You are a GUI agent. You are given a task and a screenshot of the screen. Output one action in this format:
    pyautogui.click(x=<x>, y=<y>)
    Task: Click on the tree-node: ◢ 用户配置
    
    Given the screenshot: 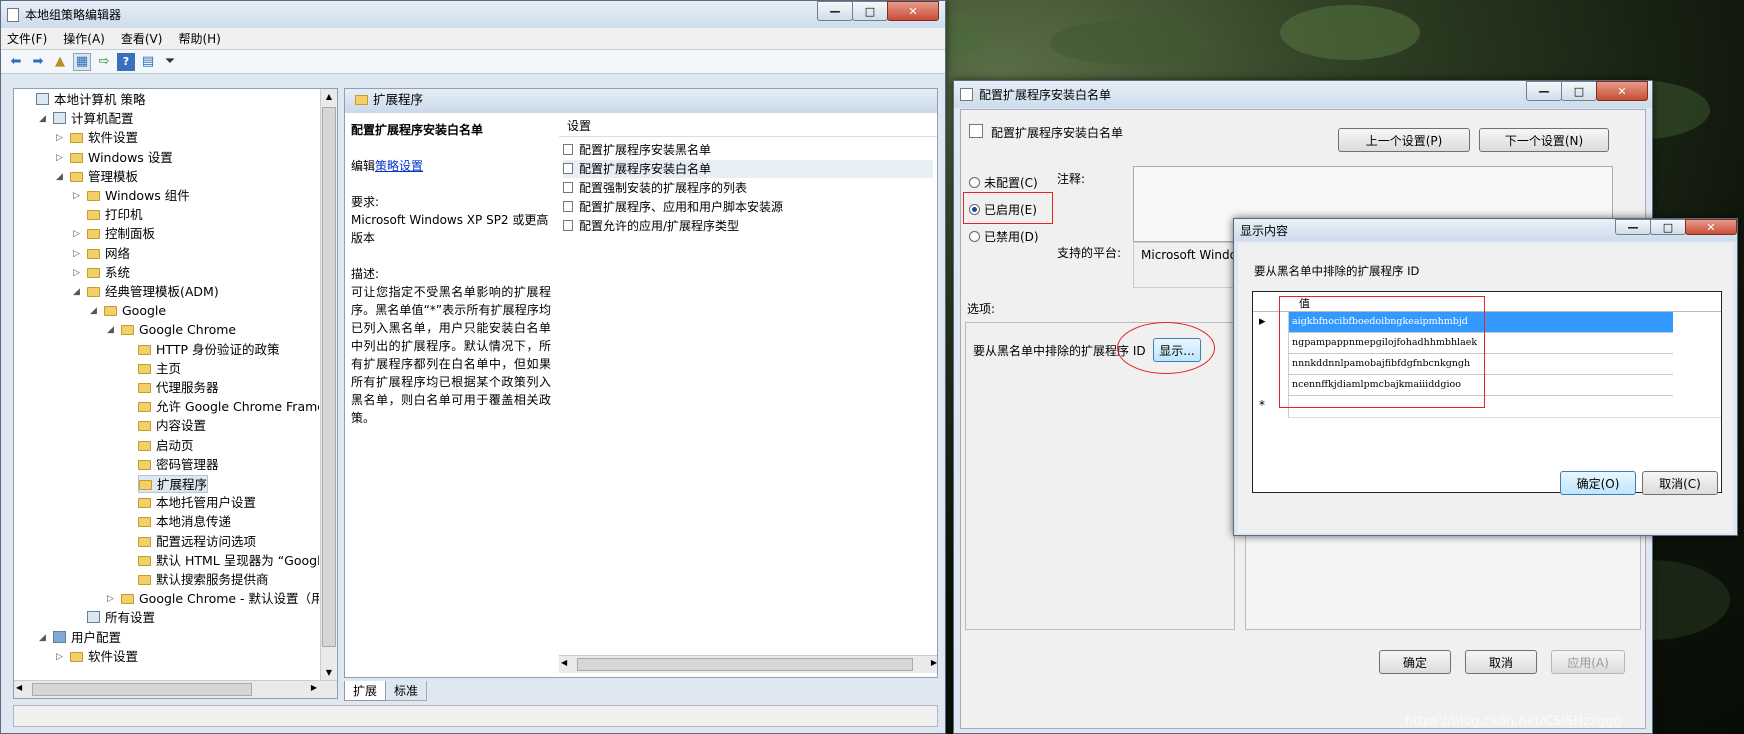 What is the action you would take?
    pyautogui.click(x=80, y=638)
    